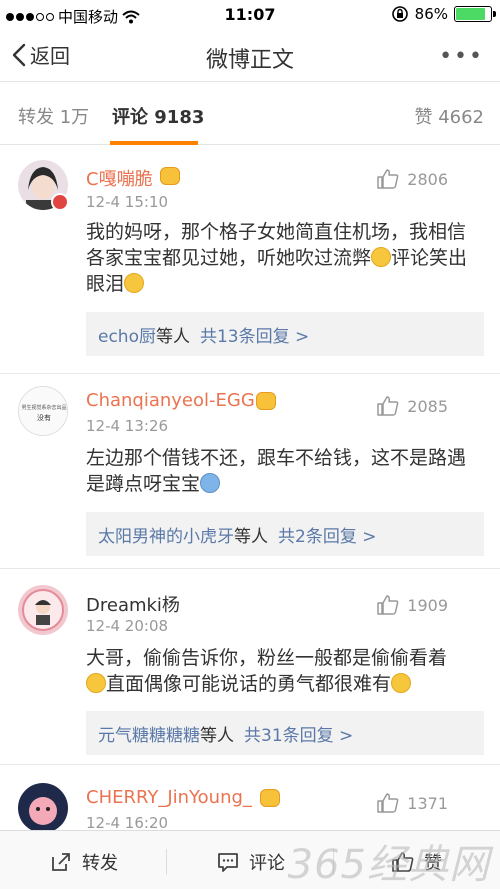 The width and height of the screenshot is (500, 889). Describe the element at coordinates (381, 257) in the screenshot. I see `smile-emoji-icon` at that location.